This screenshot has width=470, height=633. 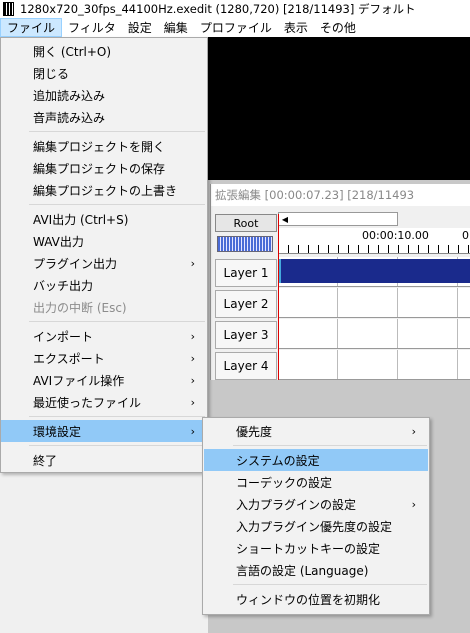 I want to click on menu-item-abort-output: 出力の中断 (Esc), so click(x=104, y=307).